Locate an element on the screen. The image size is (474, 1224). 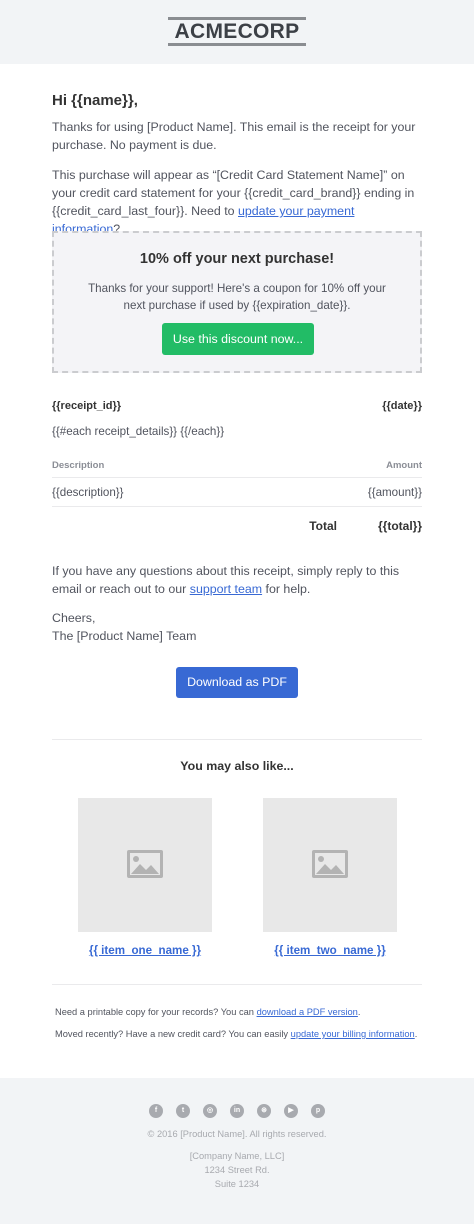
item-one-image is located at coordinates (145, 865).